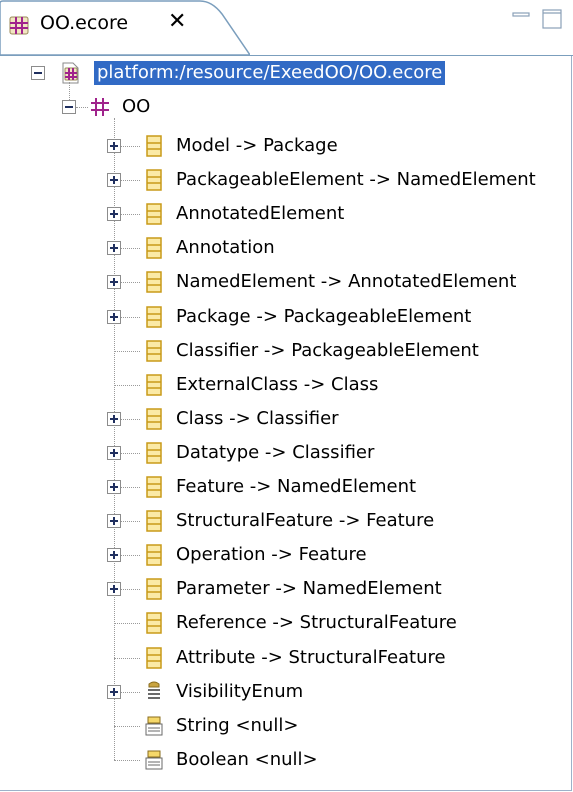 The width and height of the screenshot is (573, 792). I want to click on tab-title: OO.ecore, so click(84, 23).